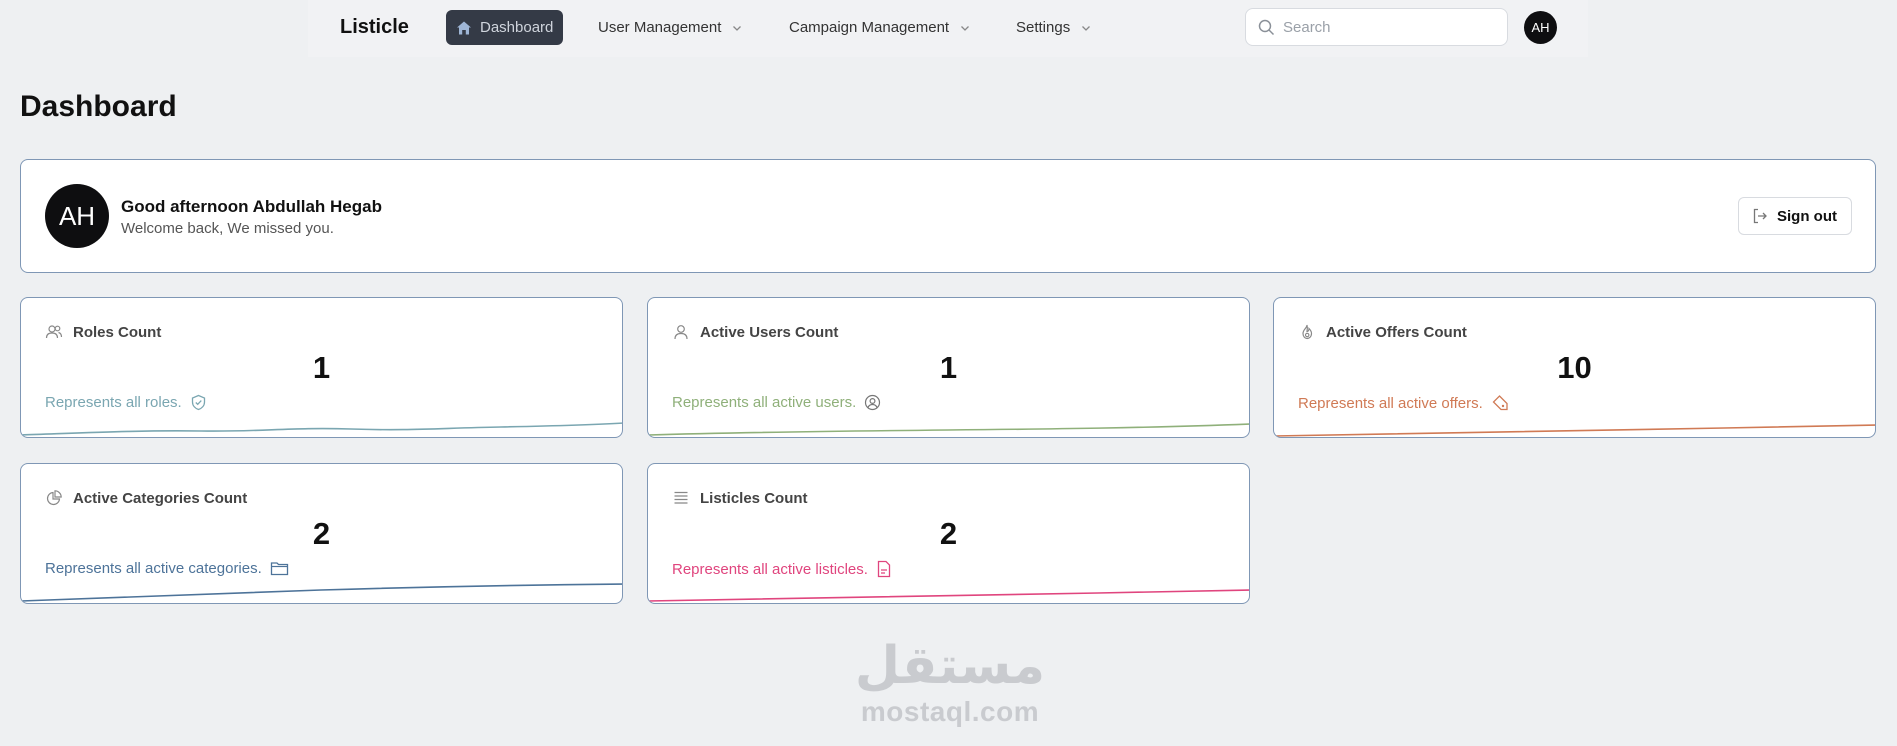 The image size is (1897, 746). I want to click on nav-dashboard: Dashboard, so click(505, 27).